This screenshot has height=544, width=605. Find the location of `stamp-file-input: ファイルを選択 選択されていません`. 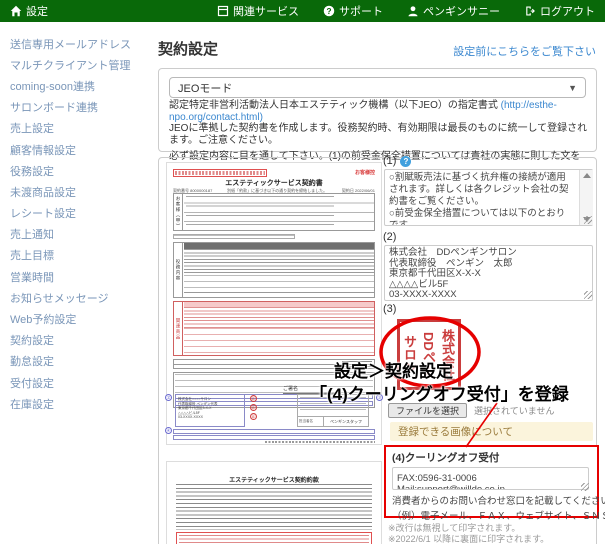

stamp-file-input: ファイルを選択 選択されていません is located at coordinates (471, 410).